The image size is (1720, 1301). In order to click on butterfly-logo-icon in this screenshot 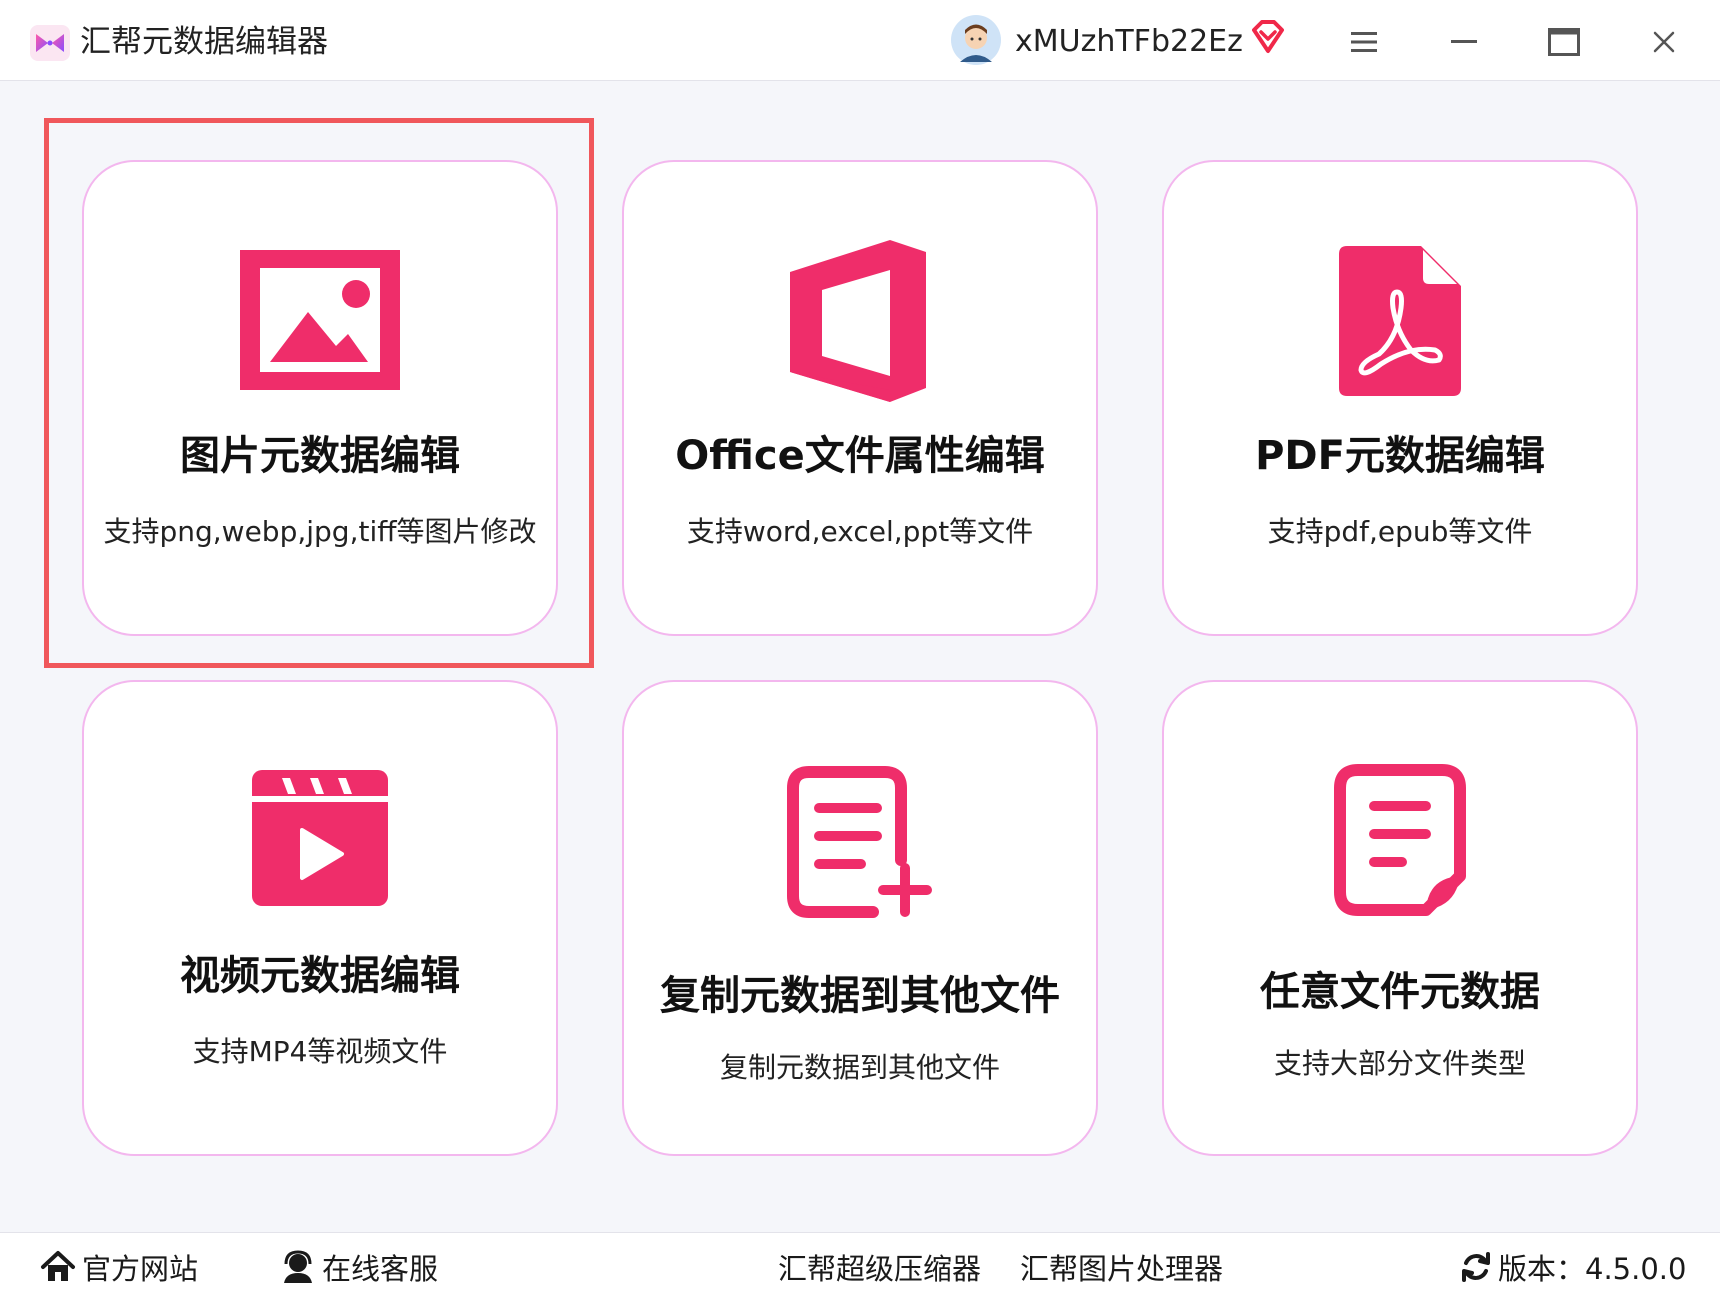, I will do `click(50, 43)`.